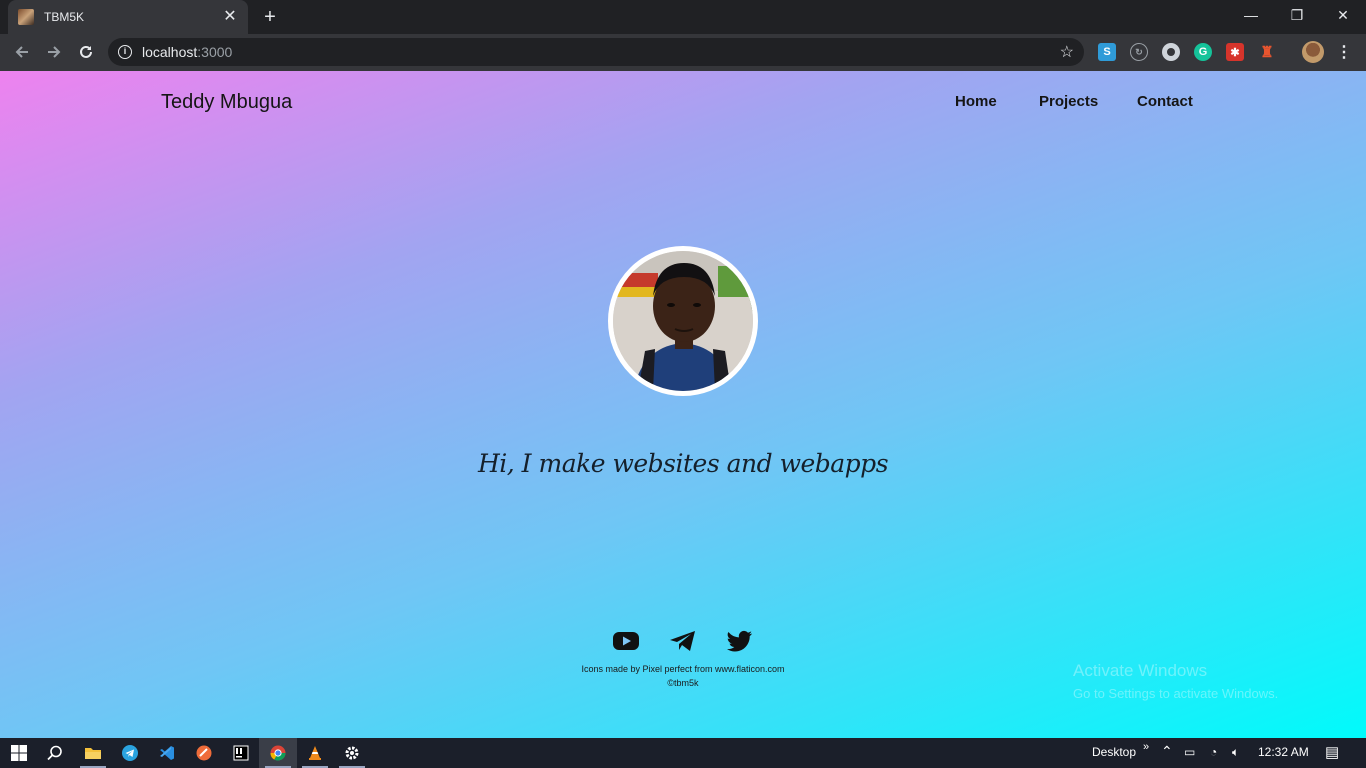  I want to click on chrome-icon, so click(278, 753).